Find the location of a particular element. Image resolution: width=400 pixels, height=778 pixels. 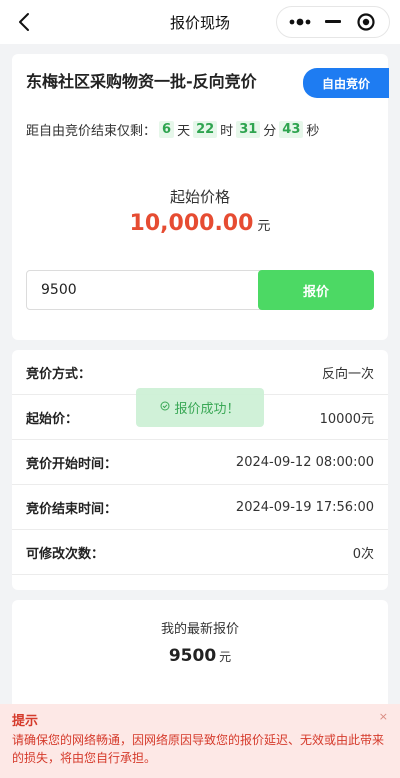

page-title: 报价现场 is located at coordinates (199, 22).